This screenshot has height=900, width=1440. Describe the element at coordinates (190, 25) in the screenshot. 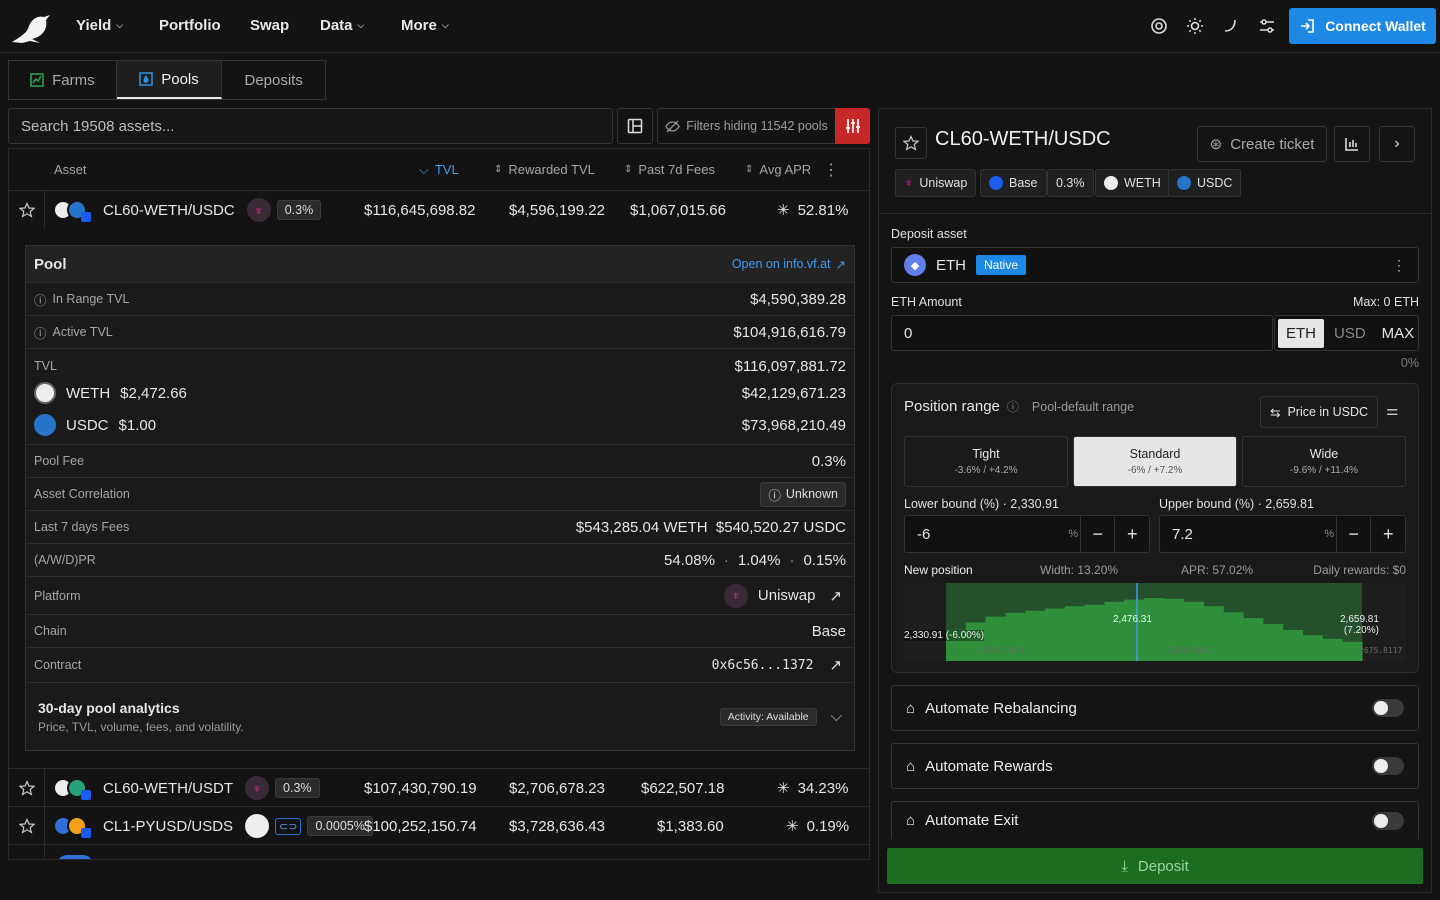

I see `nav-portfolio: Portfolio` at that location.